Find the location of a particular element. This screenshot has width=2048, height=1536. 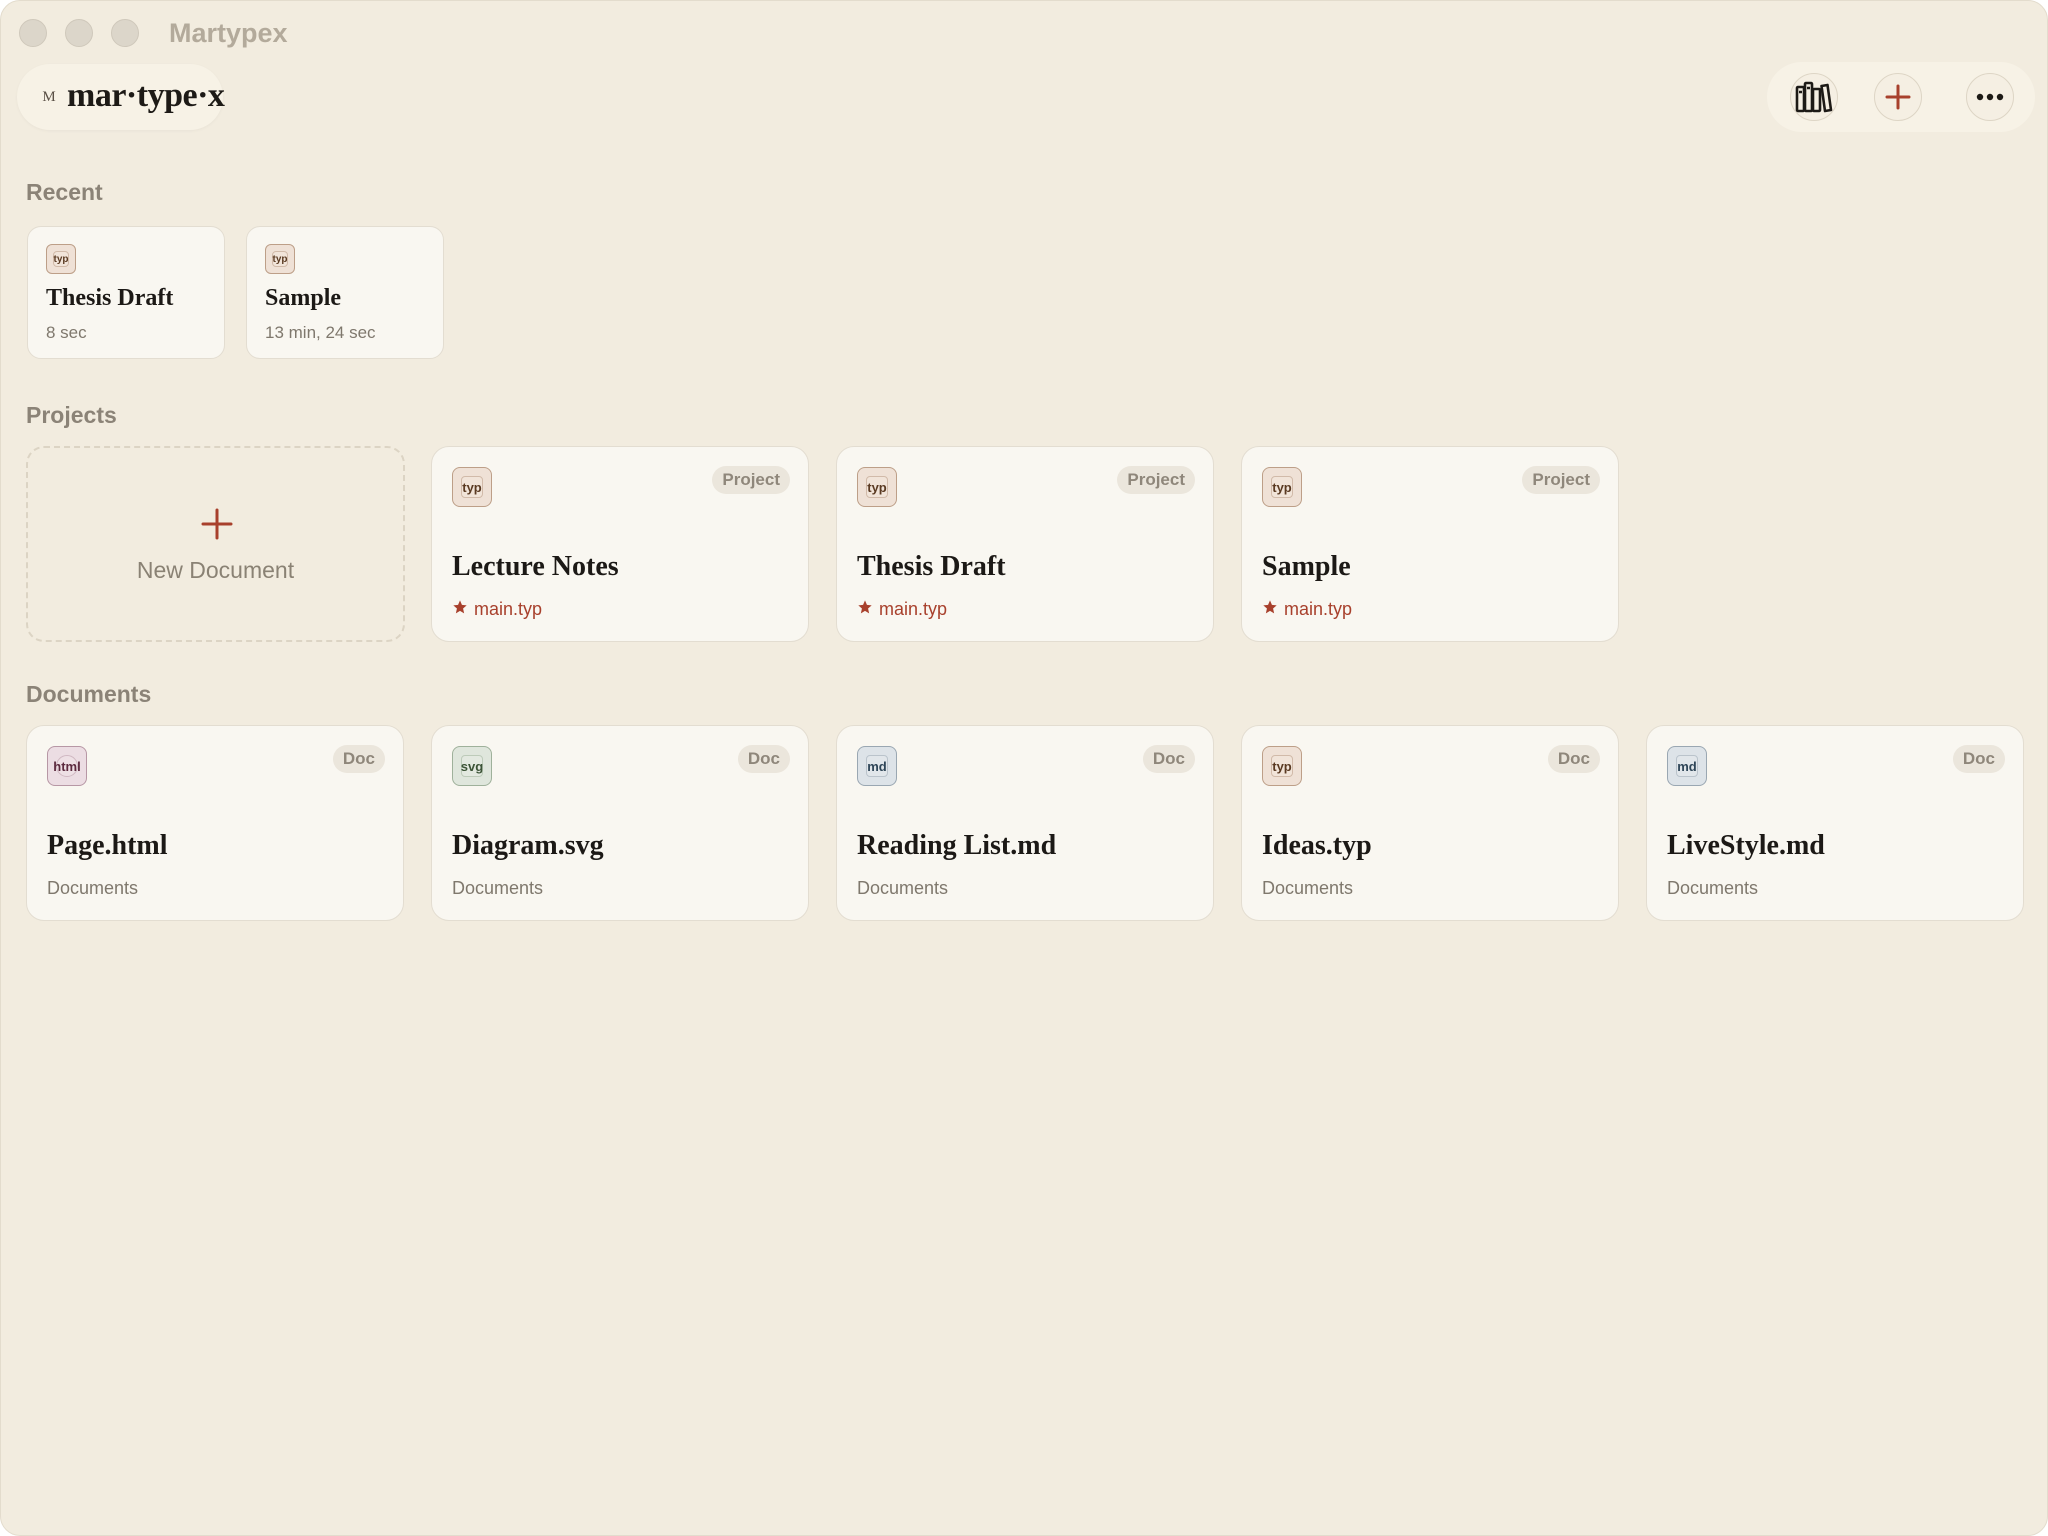

toolbar is located at coordinates (1901, 97).